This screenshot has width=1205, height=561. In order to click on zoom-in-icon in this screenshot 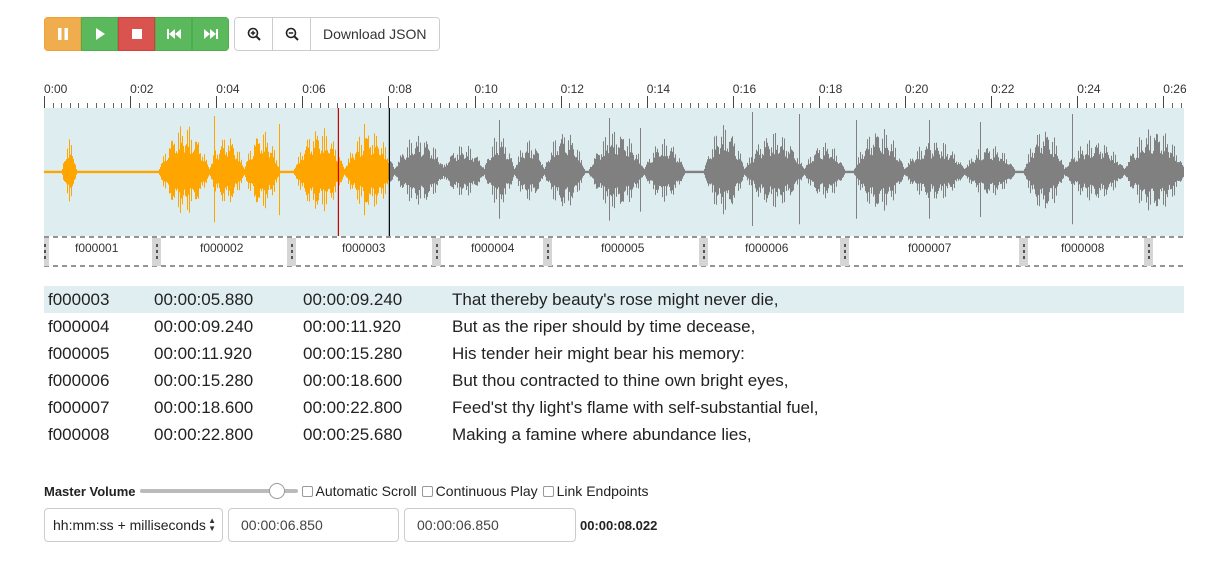, I will do `click(254, 34)`.